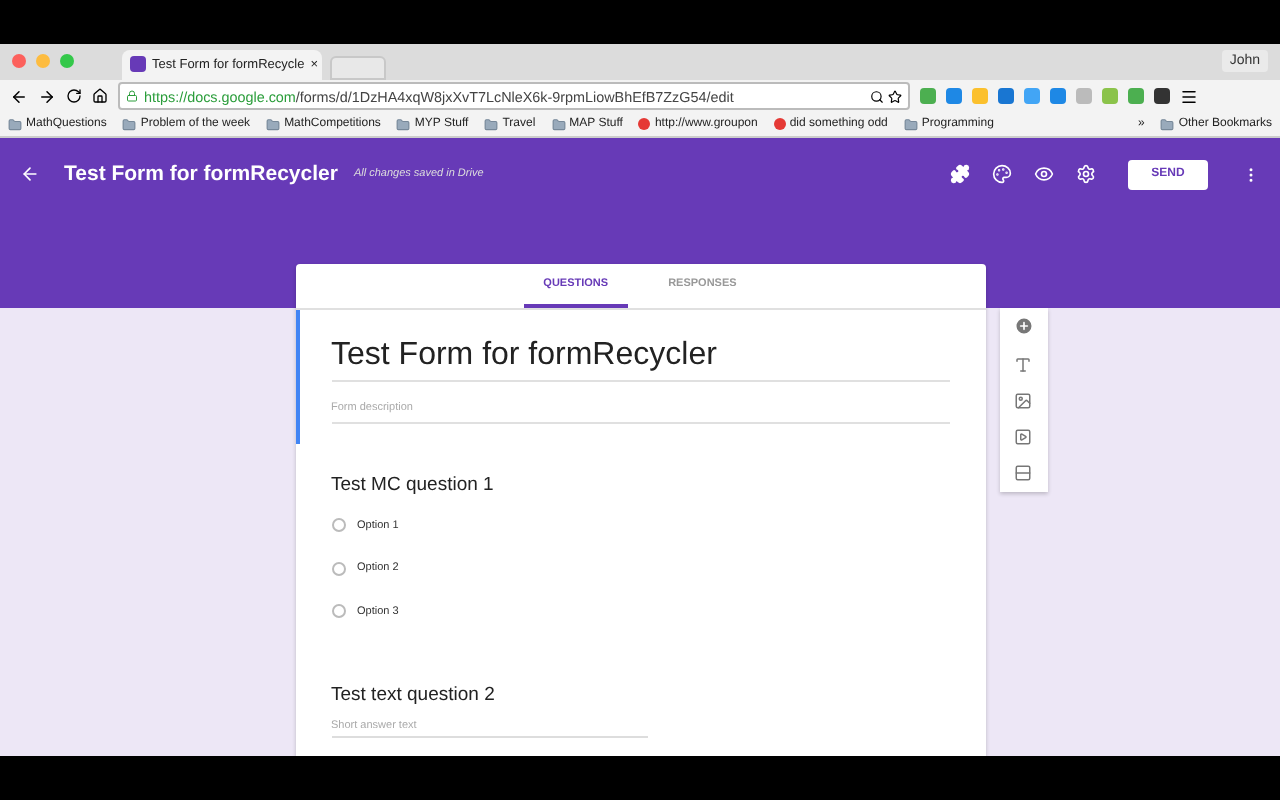  I want to click on form-icon, so click(138, 64).